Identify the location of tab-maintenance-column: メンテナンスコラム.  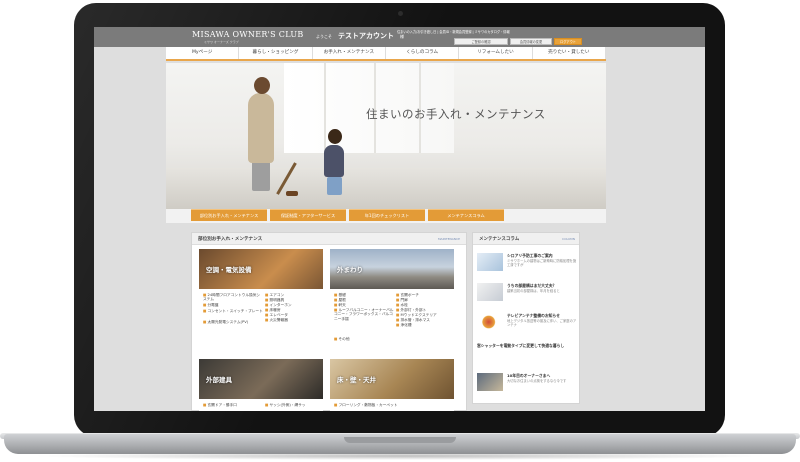
(466, 215).